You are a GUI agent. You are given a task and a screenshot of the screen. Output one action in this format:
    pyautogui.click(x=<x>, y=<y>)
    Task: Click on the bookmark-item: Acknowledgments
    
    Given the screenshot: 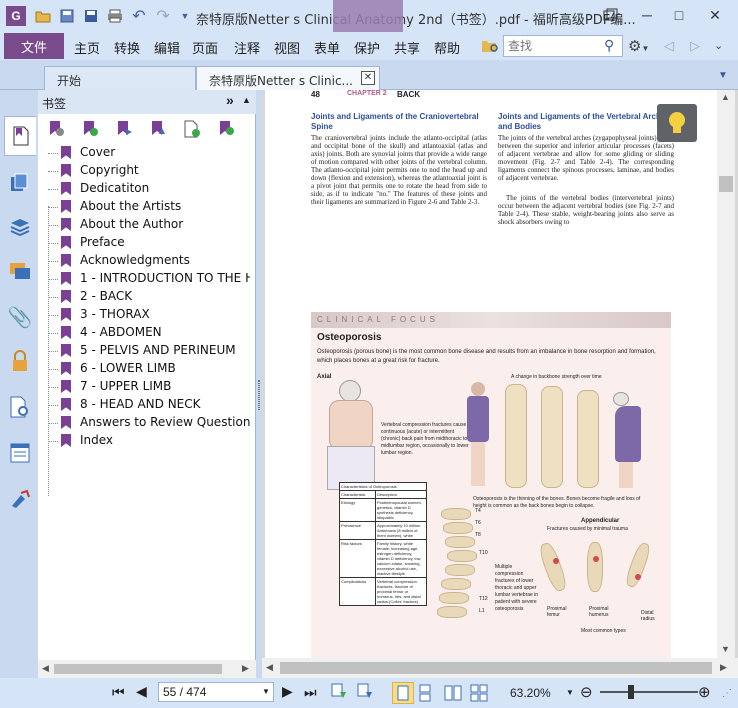 What is the action you would take?
    pyautogui.click(x=149, y=261)
    